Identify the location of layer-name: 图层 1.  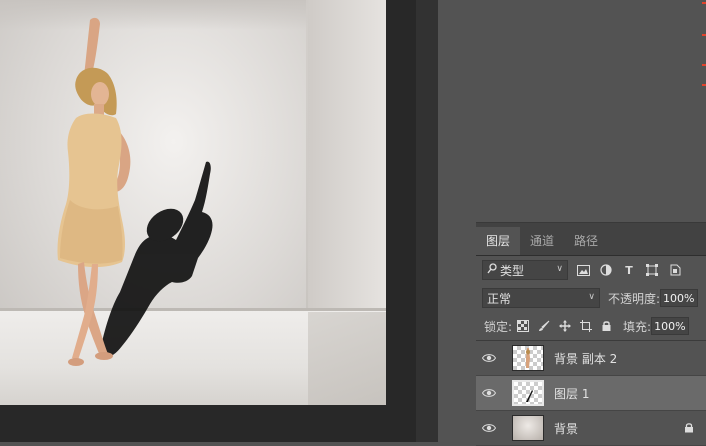
(572, 393).